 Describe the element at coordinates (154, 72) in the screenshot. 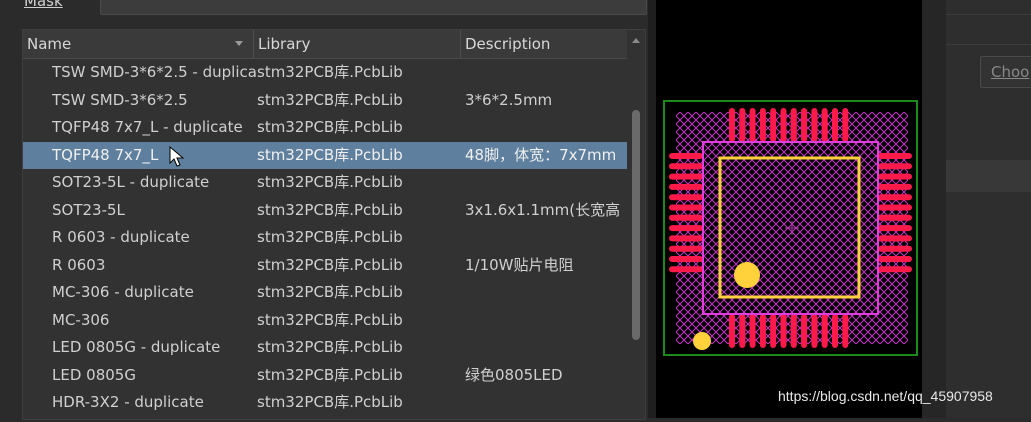

I see `cell-name: TSW SMD-3*6*2.5 - duplicate` at that location.